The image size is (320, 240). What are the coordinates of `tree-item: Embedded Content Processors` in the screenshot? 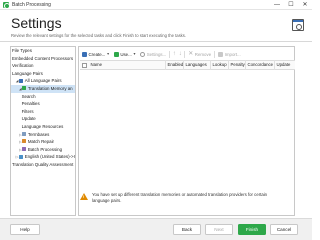 It's located at (43, 59).